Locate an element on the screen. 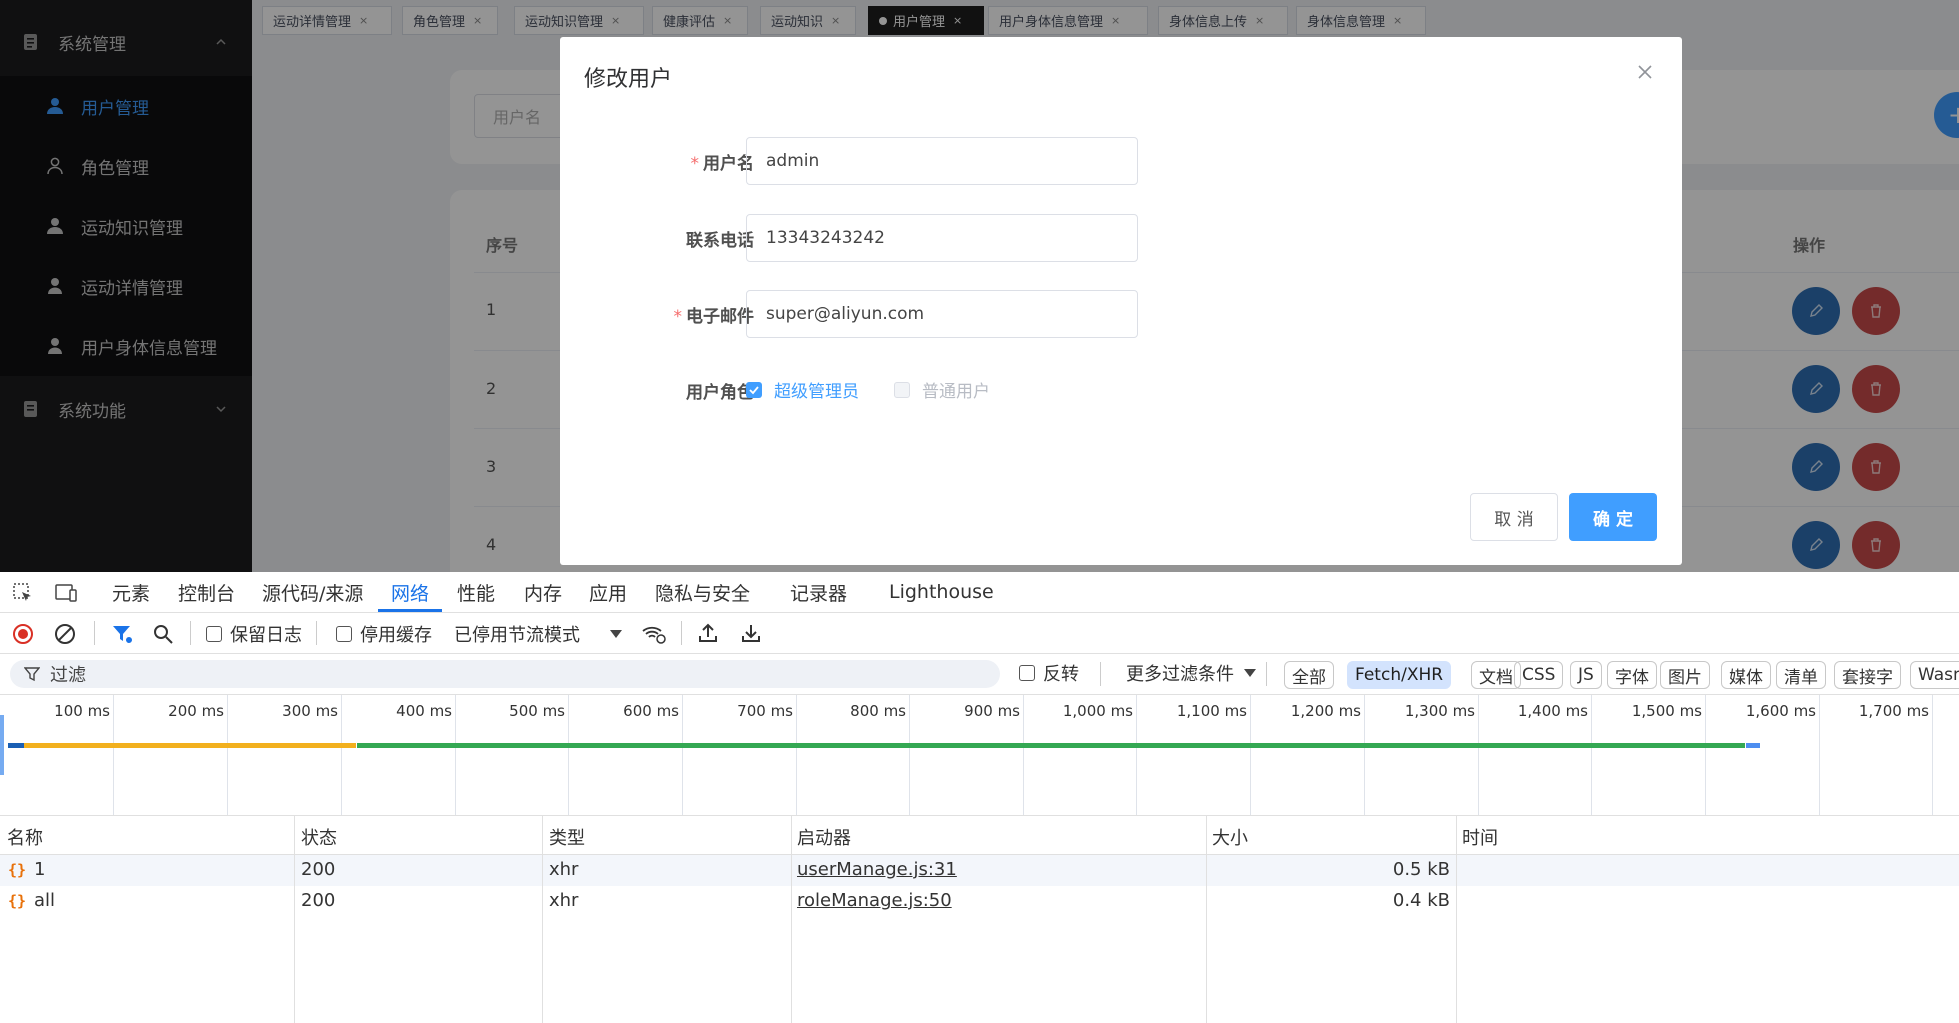  close-icon is located at coordinates (1645, 72).